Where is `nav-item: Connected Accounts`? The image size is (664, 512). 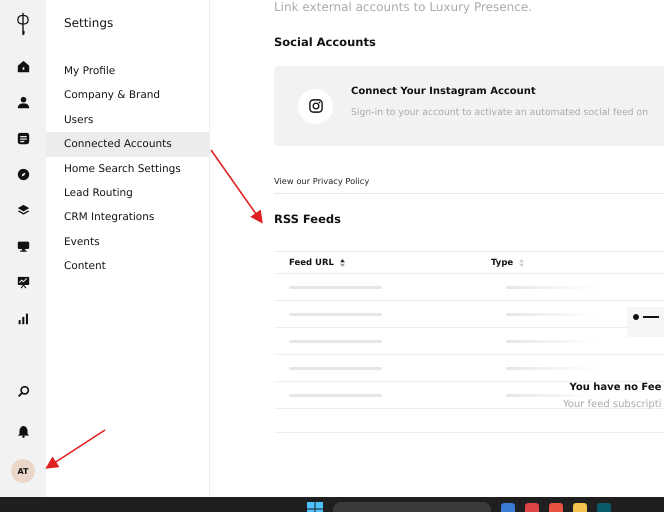 nav-item: Connected Accounts is located at coordinates (127, 144).